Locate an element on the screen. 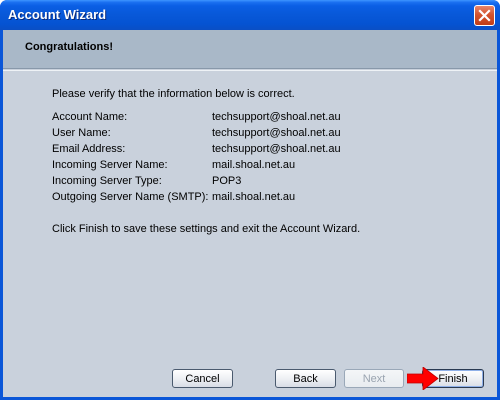 Image resolution: width=500 pixels, height=400 pixels. summary-row-account-name: Account Name: techsupport@shoal.net.au is located at coordinates (212, 119).